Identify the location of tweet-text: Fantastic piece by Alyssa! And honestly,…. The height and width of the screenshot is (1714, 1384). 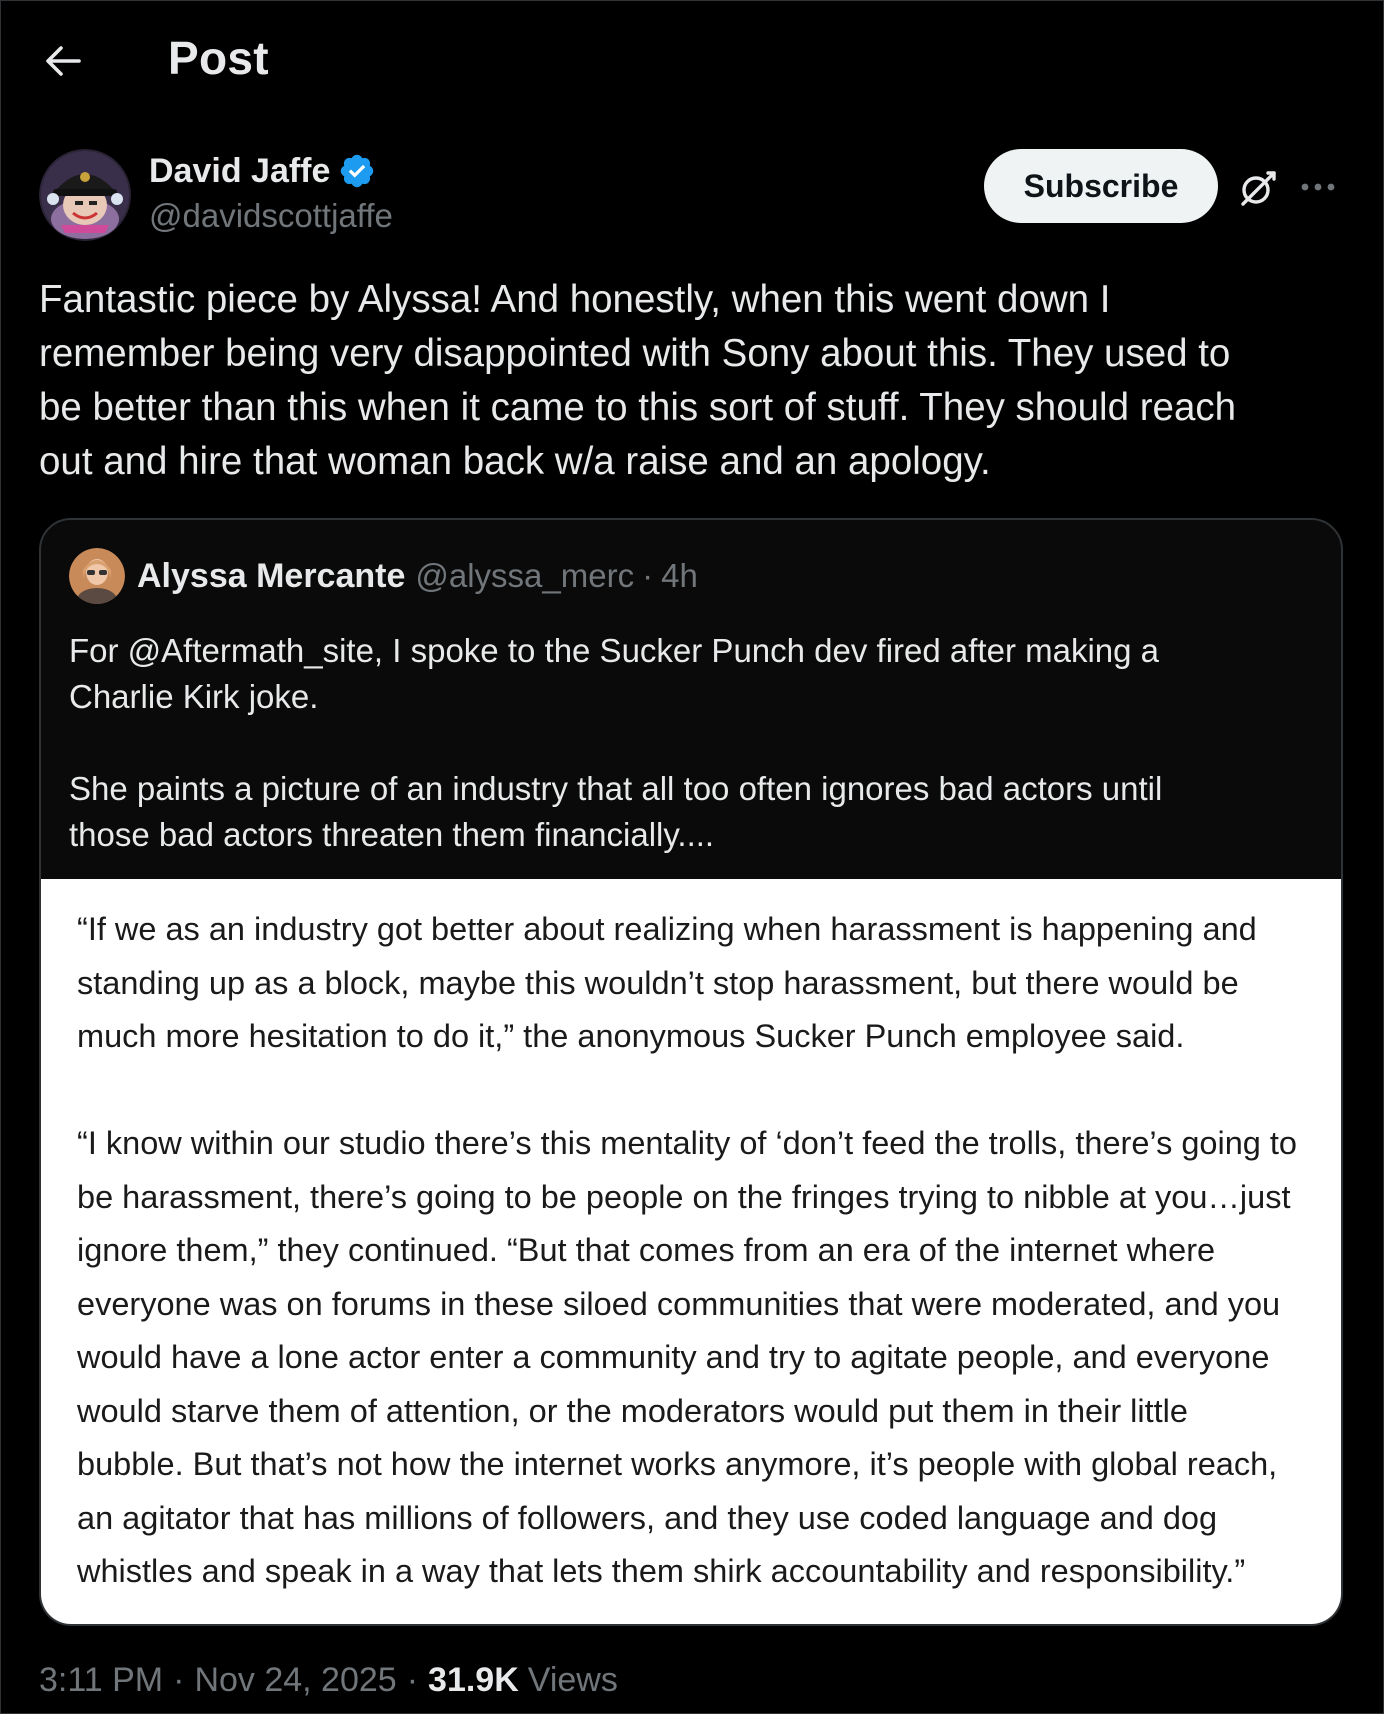
(638, 380).